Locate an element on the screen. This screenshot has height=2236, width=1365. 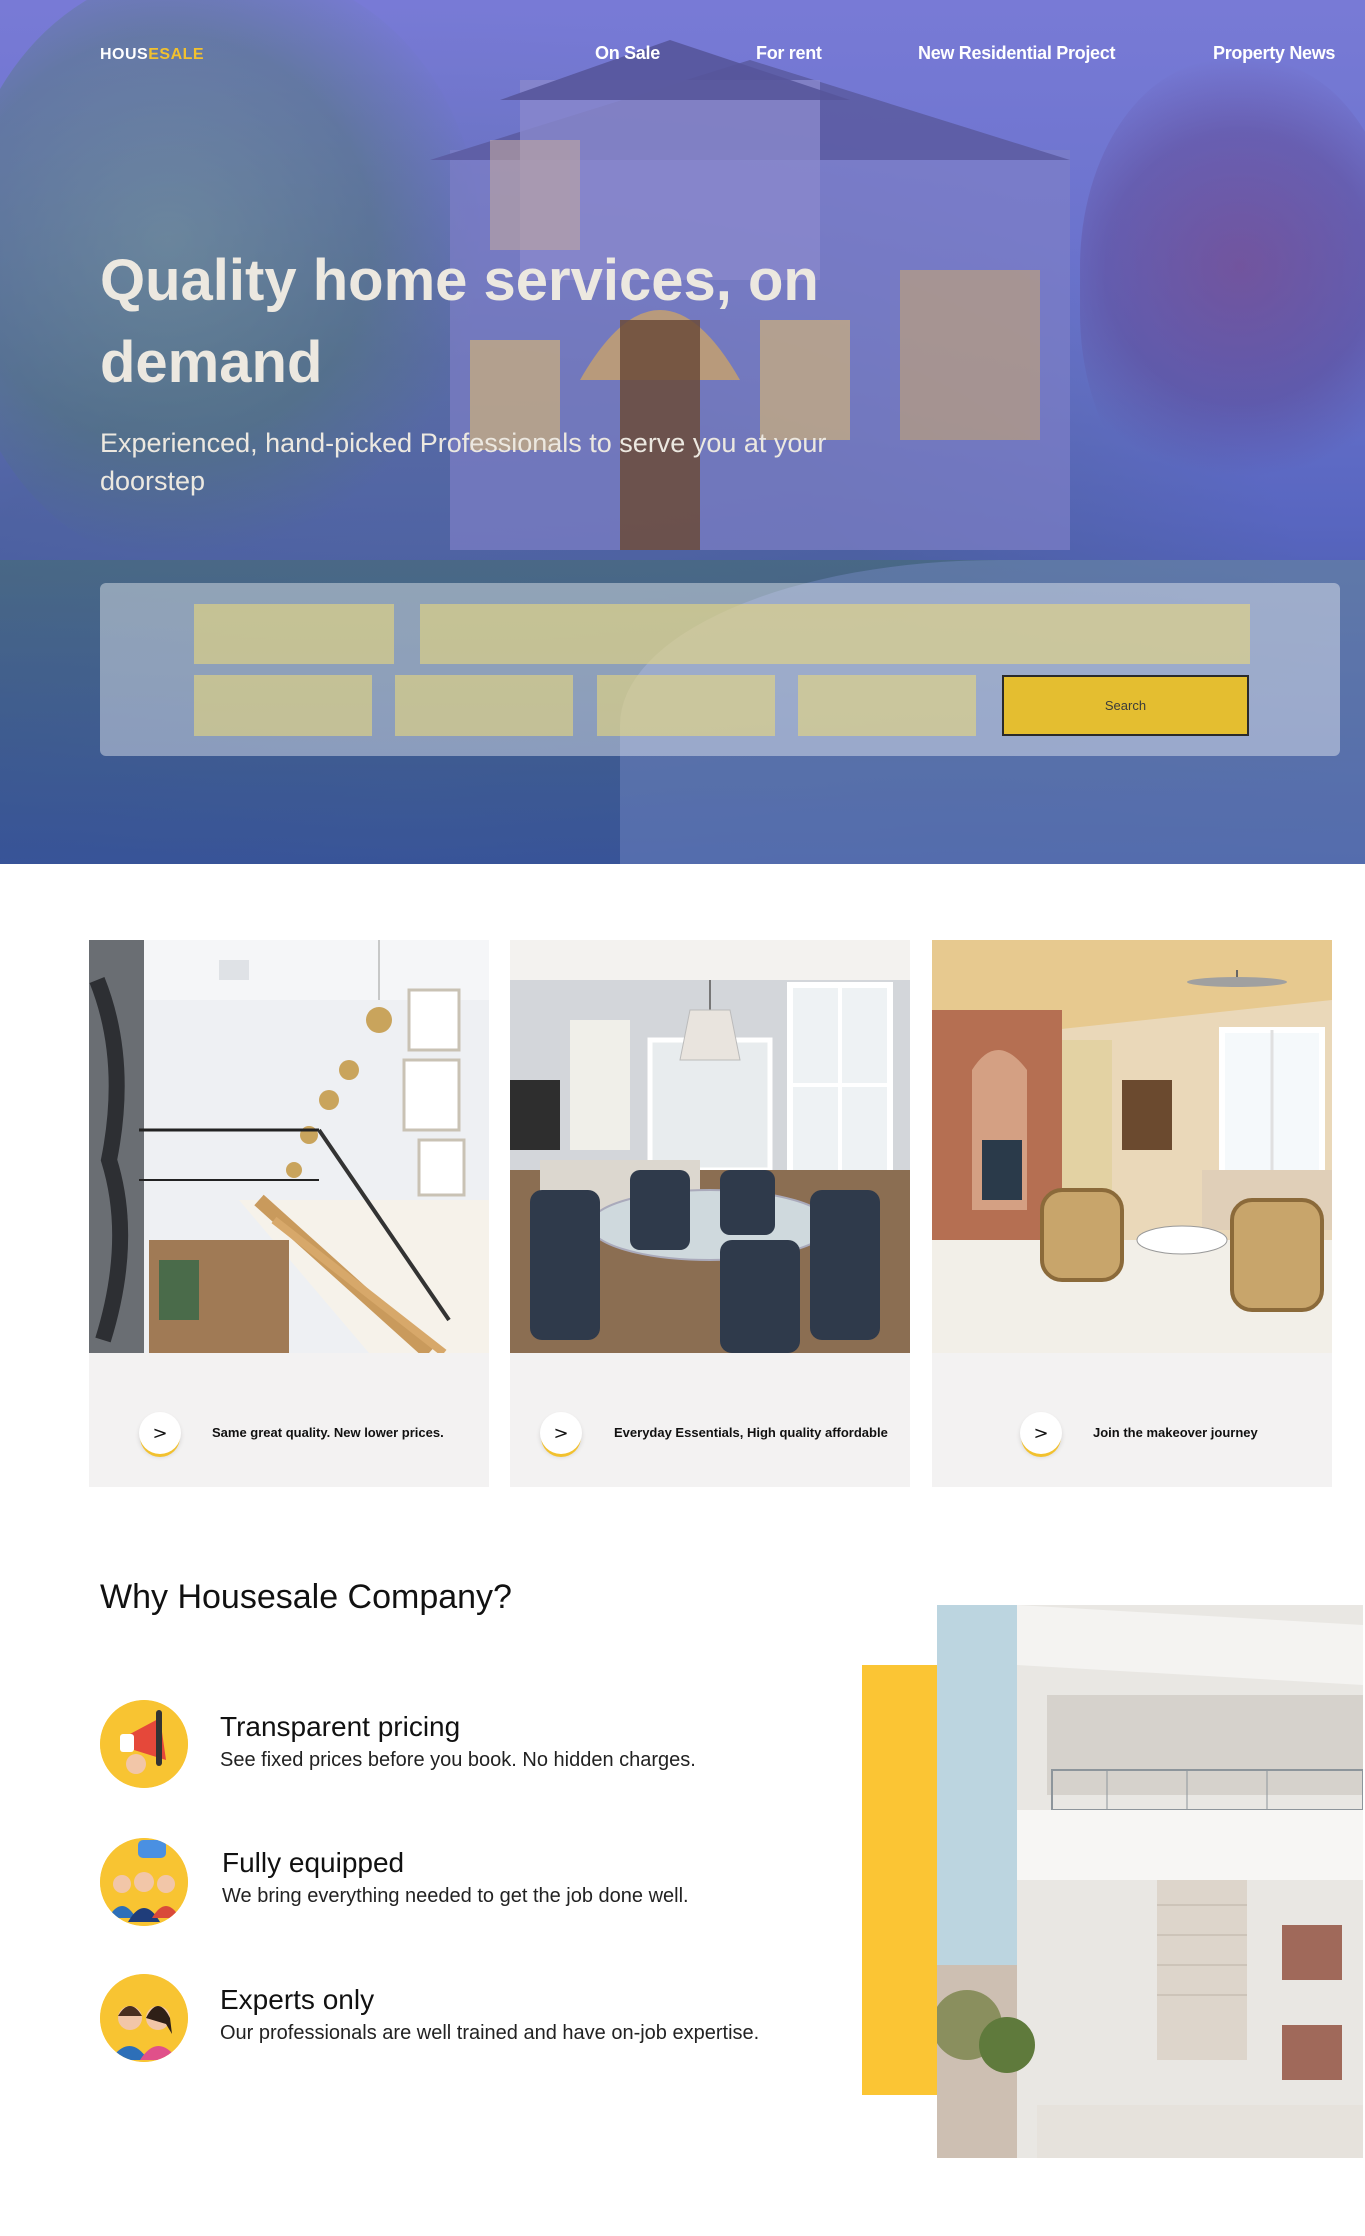
search-button: Search is located at coordinates (1125, 705).